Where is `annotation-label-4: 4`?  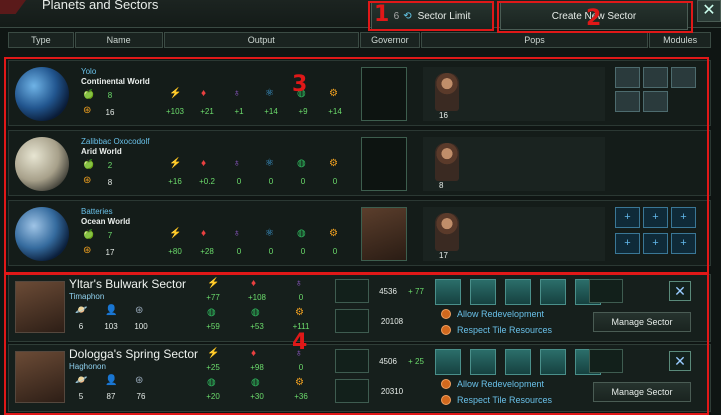 annotation-label-4: 4 is located at coordinates (300, 342).